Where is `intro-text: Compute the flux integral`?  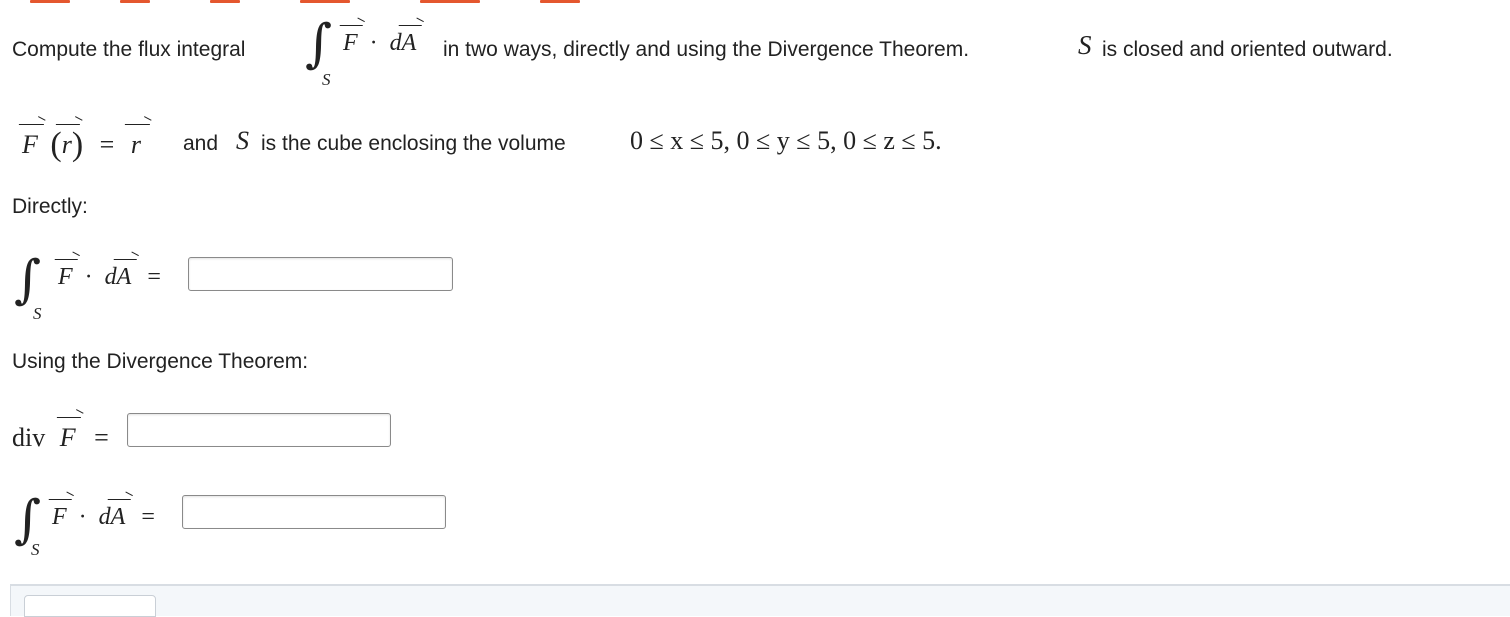
intro-text: Compute the flux integral is located at coordinates (129, 49).